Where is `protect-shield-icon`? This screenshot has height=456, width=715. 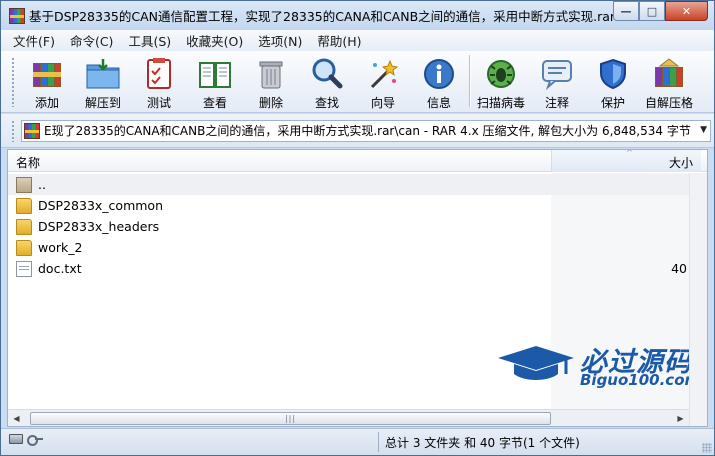
protect-shield-icon is located at coordinates (613, 73).